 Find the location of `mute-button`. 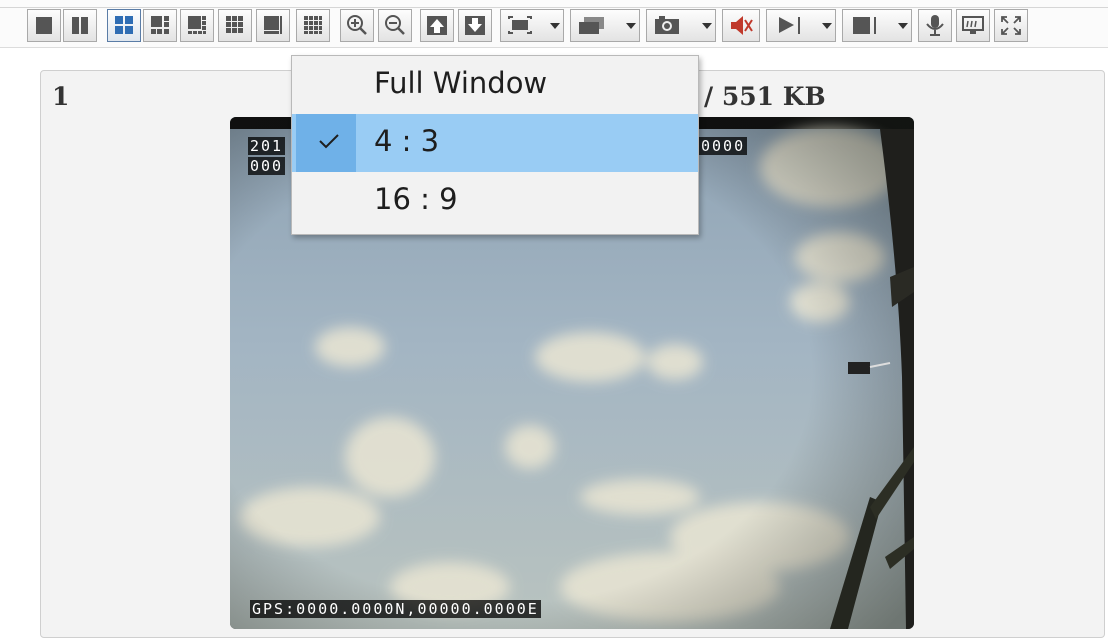

mute-button is located at coordinates (741, 25).